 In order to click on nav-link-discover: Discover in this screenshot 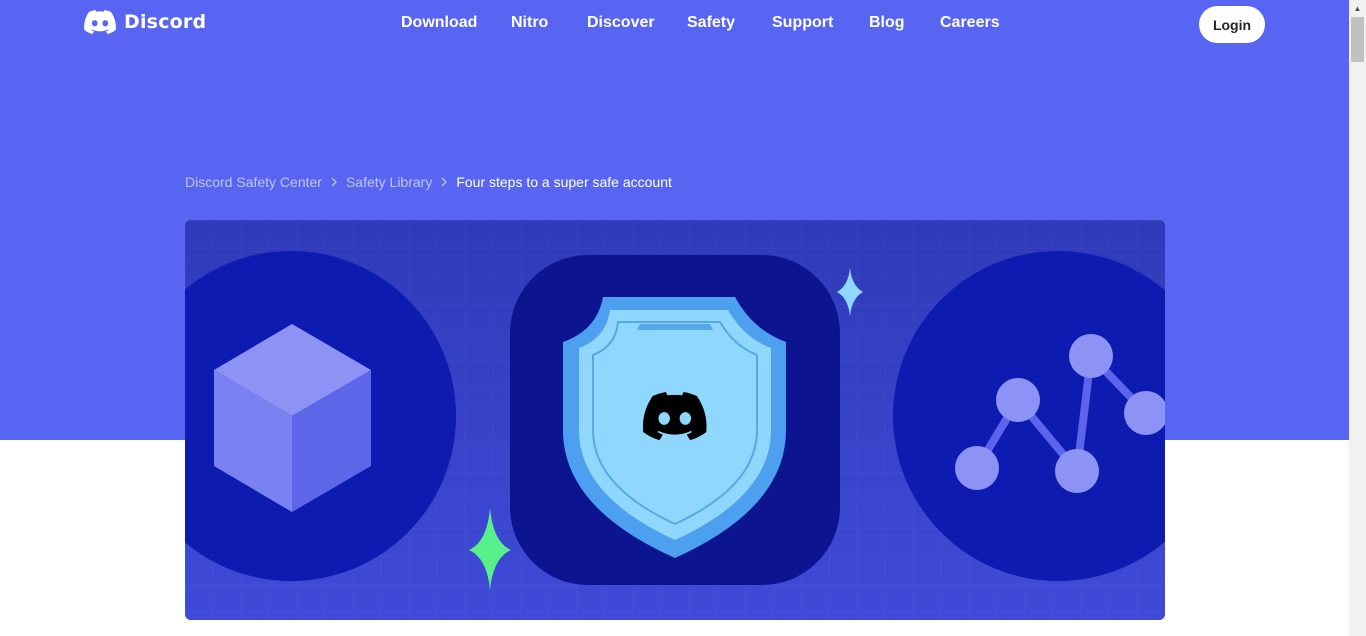, I will do `click(621, 23)`.